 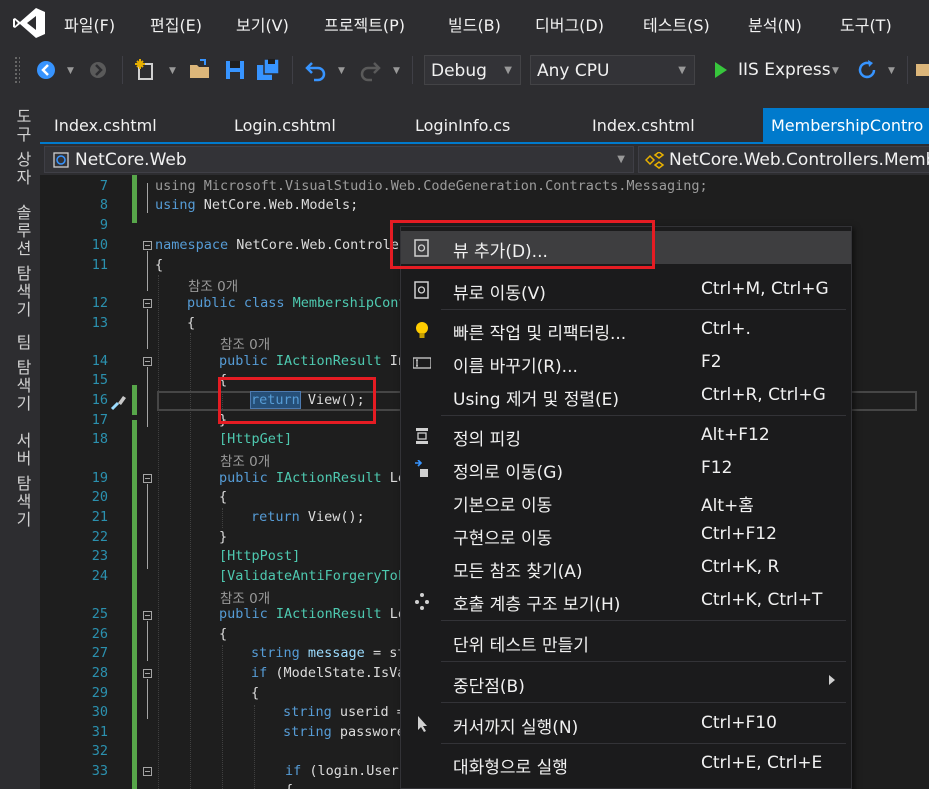 I want to click on menu-item-label: 구현으로 이동, so click(x=503, y=539).